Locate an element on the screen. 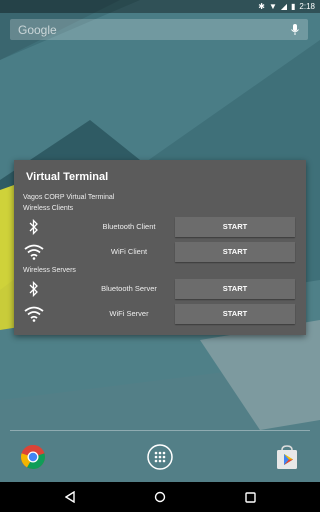 This screenshot has width=320, height=512. play-store-icon is located at coordinates (287, 457).